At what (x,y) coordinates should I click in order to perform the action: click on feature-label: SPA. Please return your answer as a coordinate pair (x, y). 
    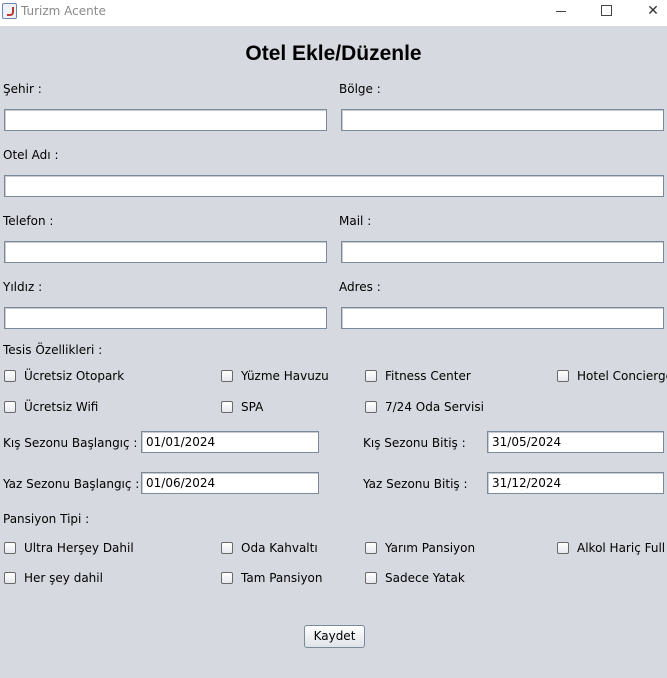
    Looking at the image, I should click on (252, 407).